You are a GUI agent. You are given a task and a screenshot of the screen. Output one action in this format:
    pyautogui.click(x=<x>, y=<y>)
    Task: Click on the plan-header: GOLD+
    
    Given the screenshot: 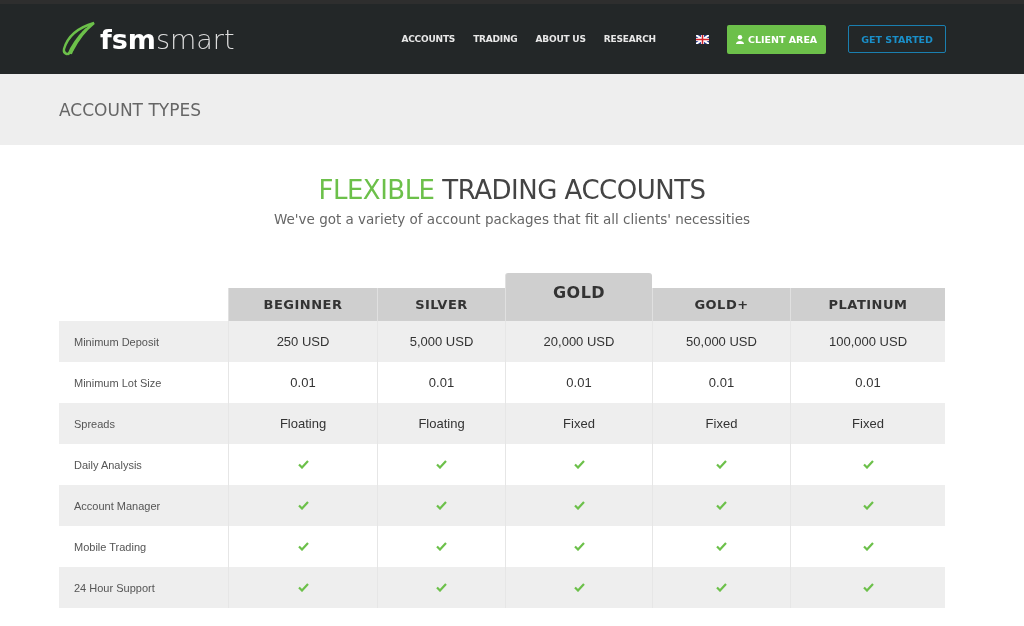 What is the action you would take?
    pyautogui.click(x=721, y=304)
    